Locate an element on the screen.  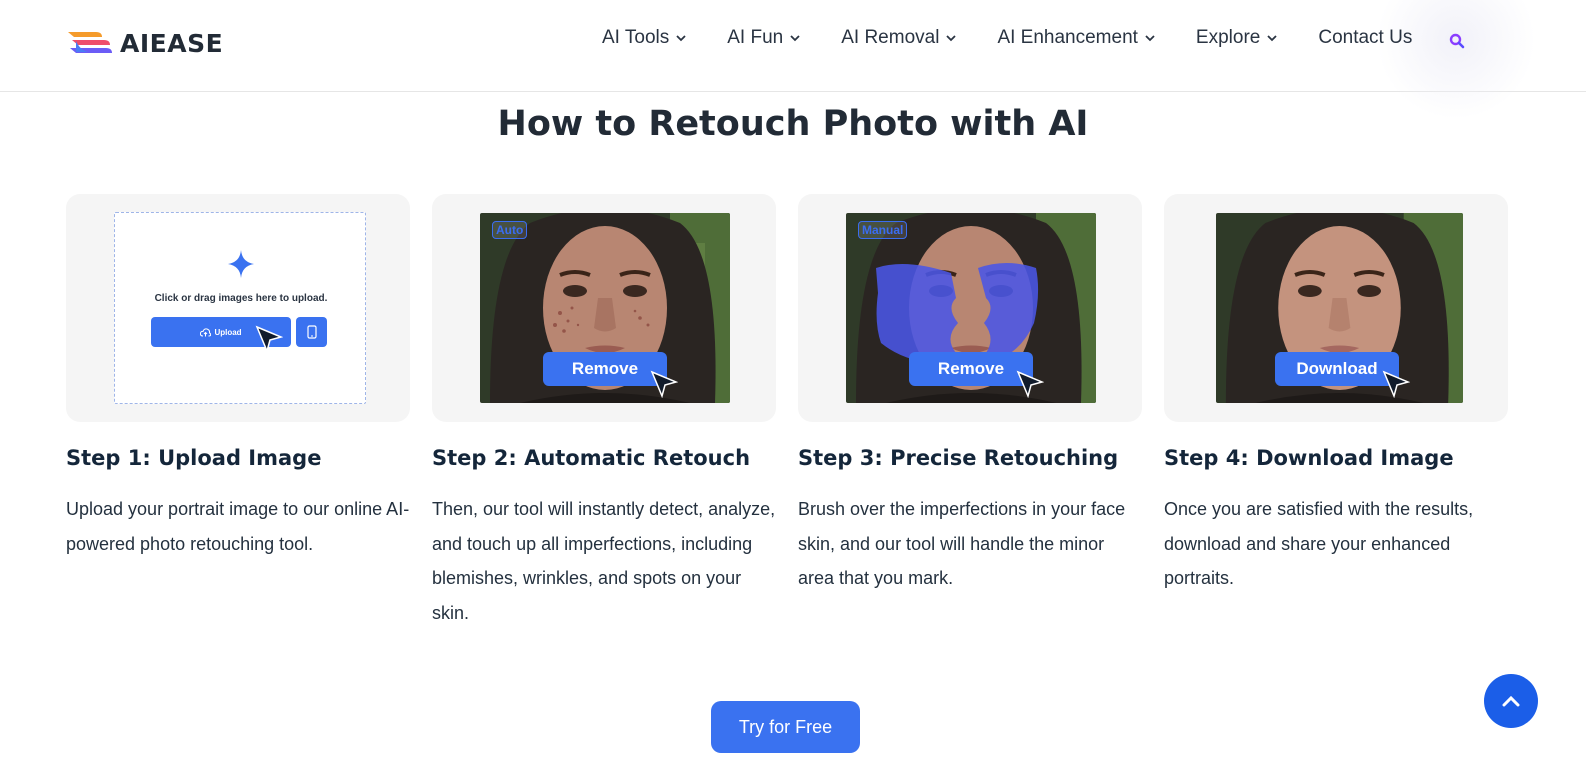
logo-mark-icon is located at coordinates (90, 42).